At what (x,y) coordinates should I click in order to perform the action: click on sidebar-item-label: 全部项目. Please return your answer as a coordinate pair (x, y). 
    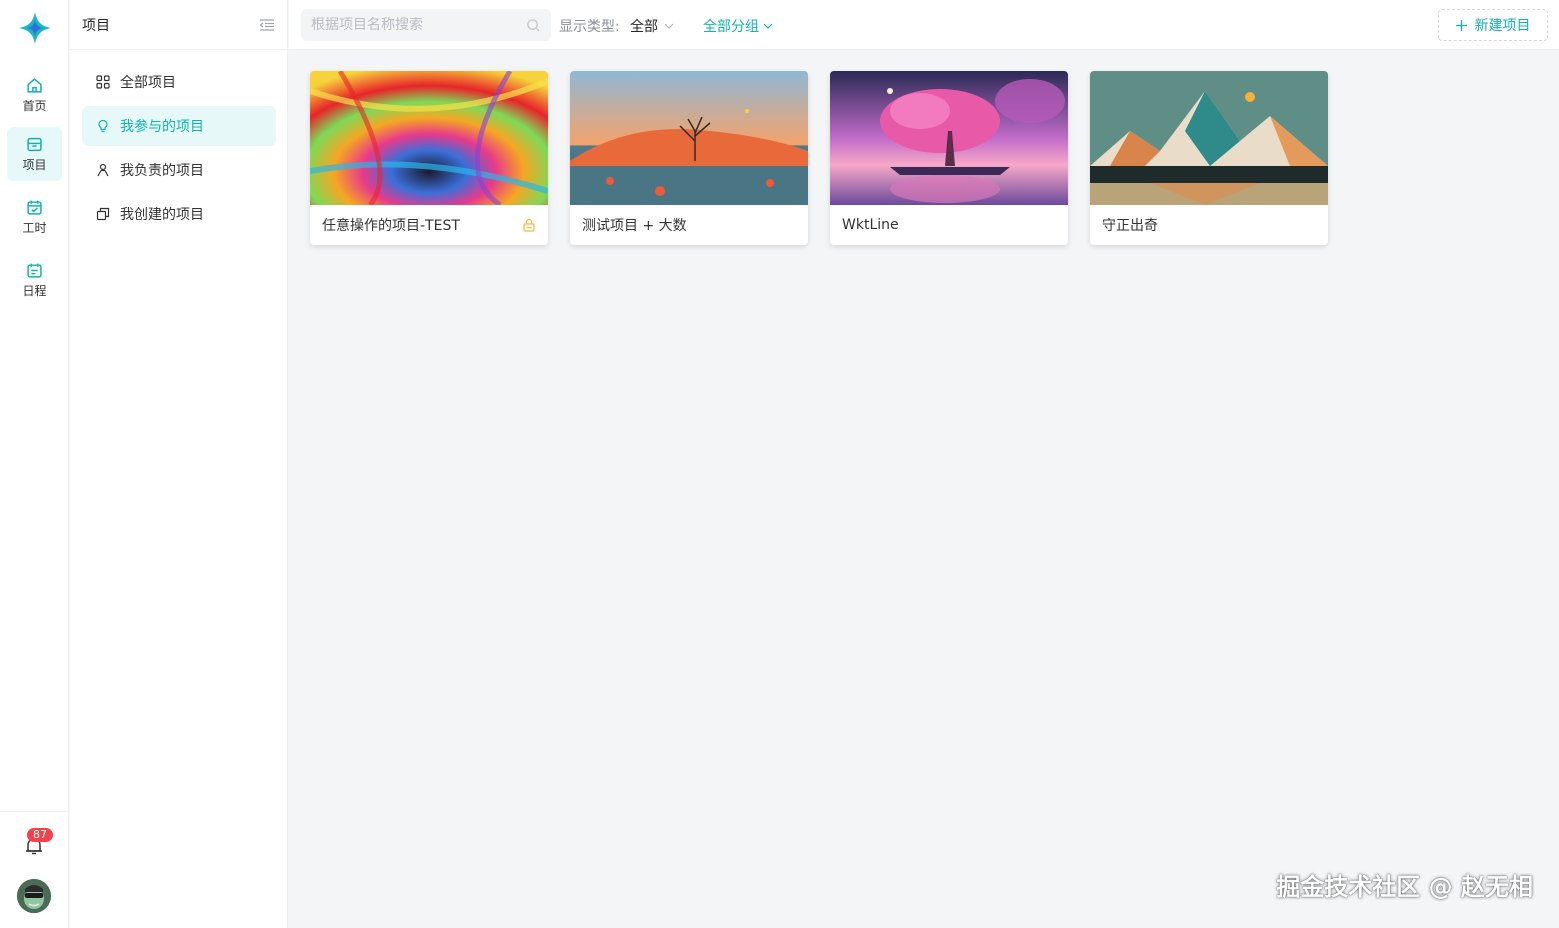
    Looking at the image, I should click on (148, 83).